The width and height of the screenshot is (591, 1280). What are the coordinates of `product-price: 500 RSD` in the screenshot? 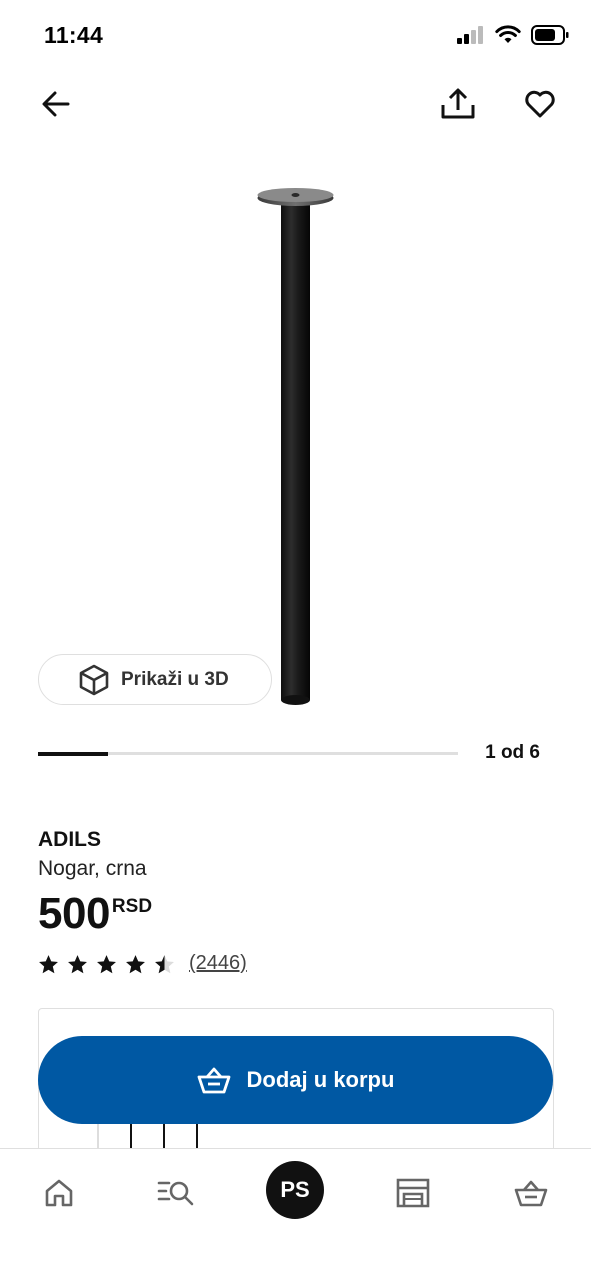 It's located at (95, 914).